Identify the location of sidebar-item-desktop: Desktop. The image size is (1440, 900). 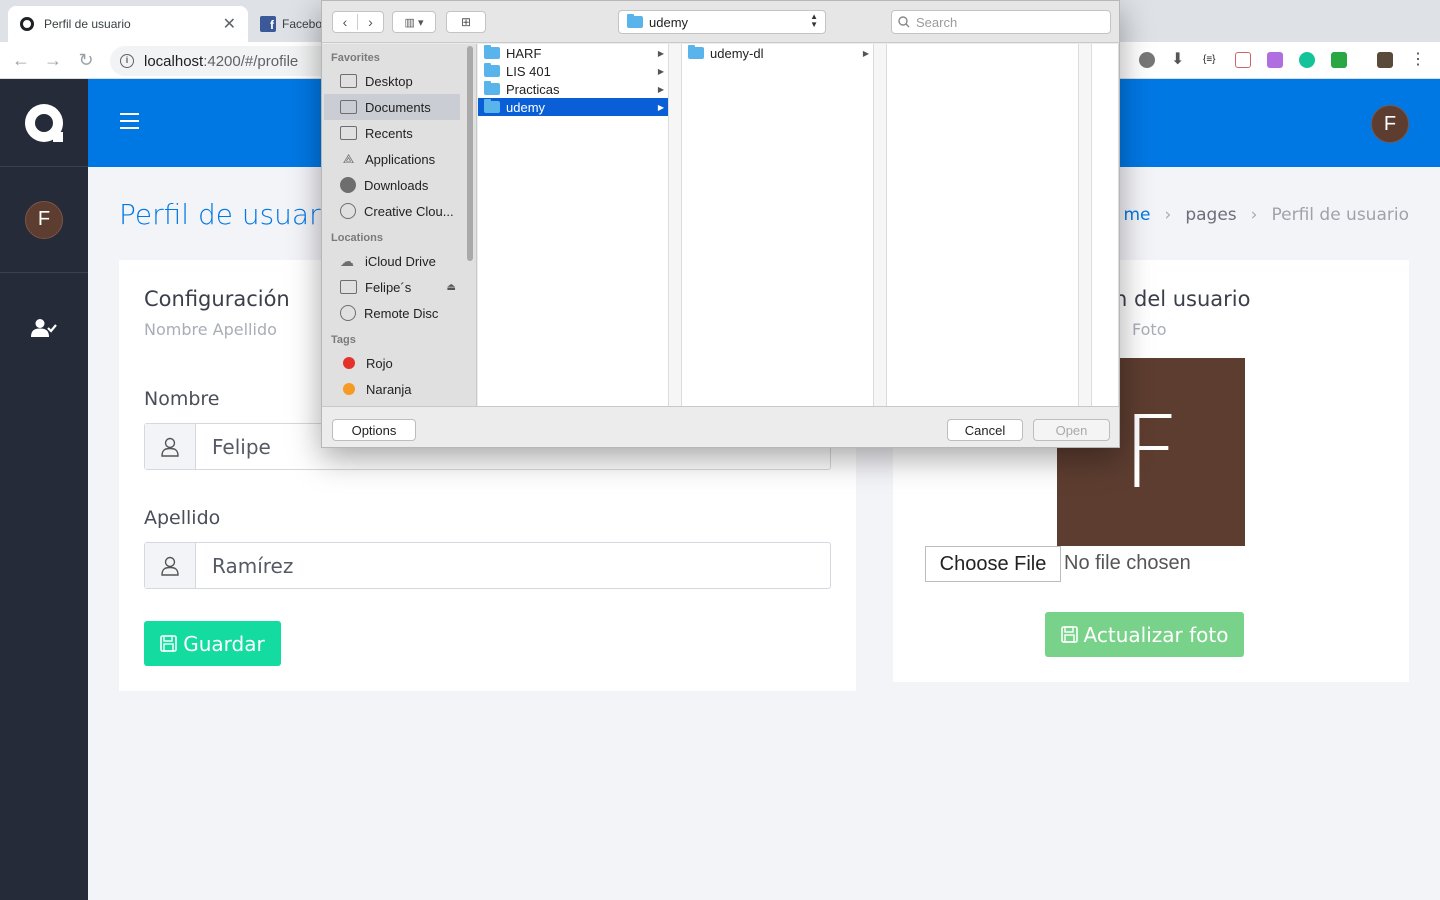
(399, 81).